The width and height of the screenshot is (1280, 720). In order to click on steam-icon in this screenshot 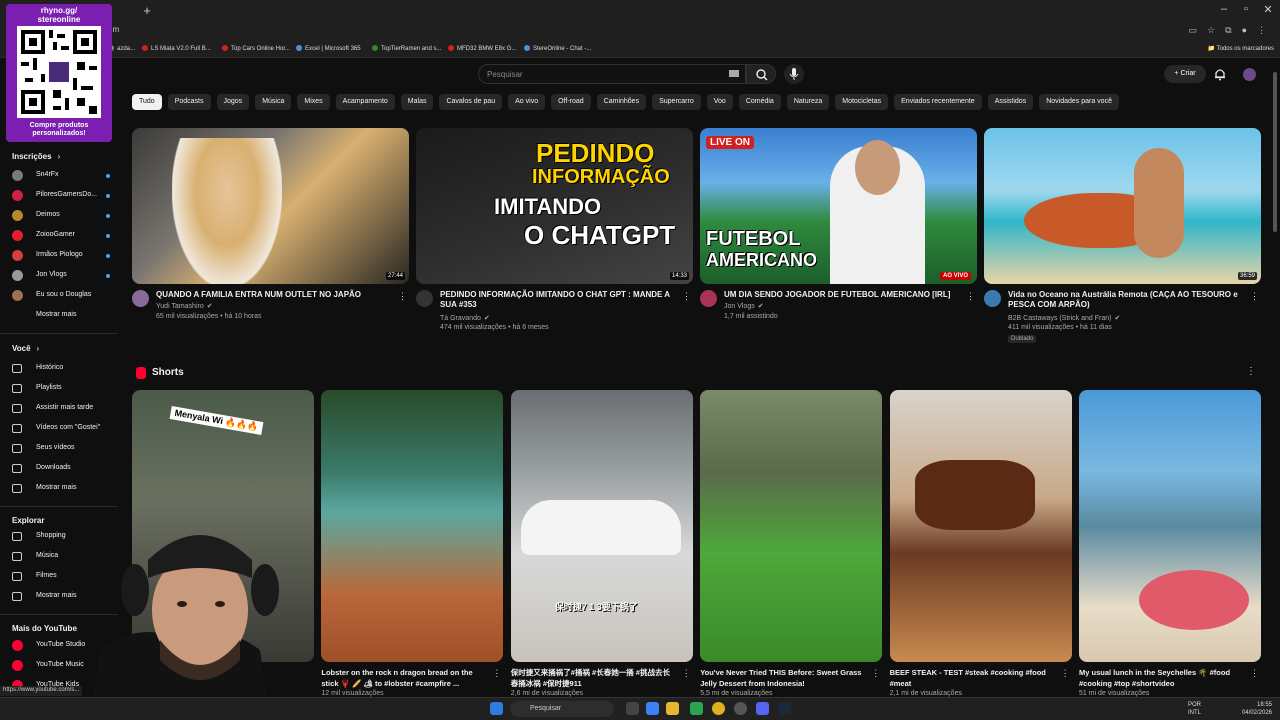, I will do `click(784, 708)`.